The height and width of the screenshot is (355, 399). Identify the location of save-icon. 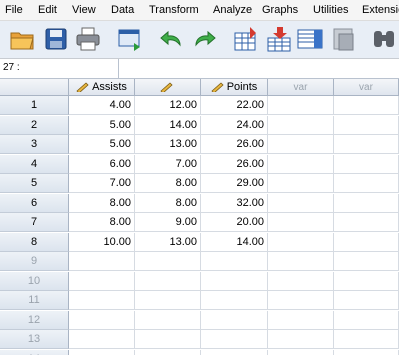
(56, 39).